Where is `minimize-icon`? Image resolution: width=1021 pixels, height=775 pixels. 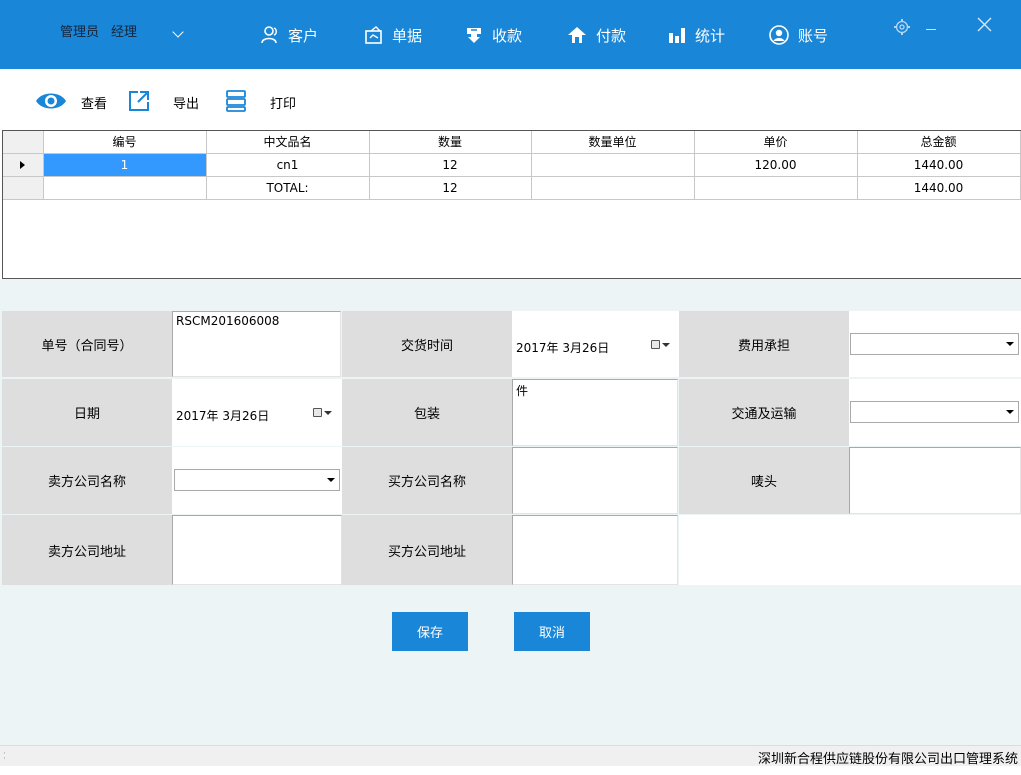 minimize-icon is located at coordinates (931, 29).